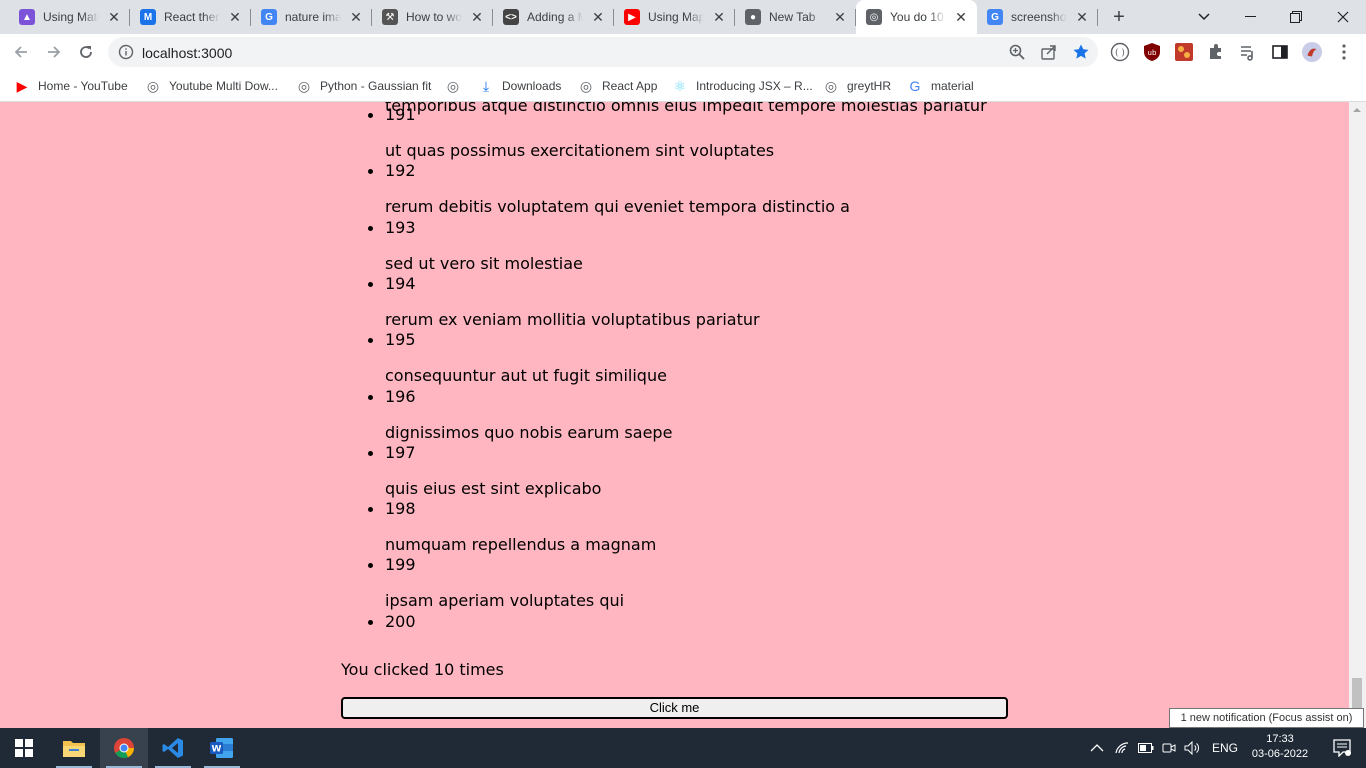  I want to click on browser-tab: M React theme ✕, so click(190, 17).